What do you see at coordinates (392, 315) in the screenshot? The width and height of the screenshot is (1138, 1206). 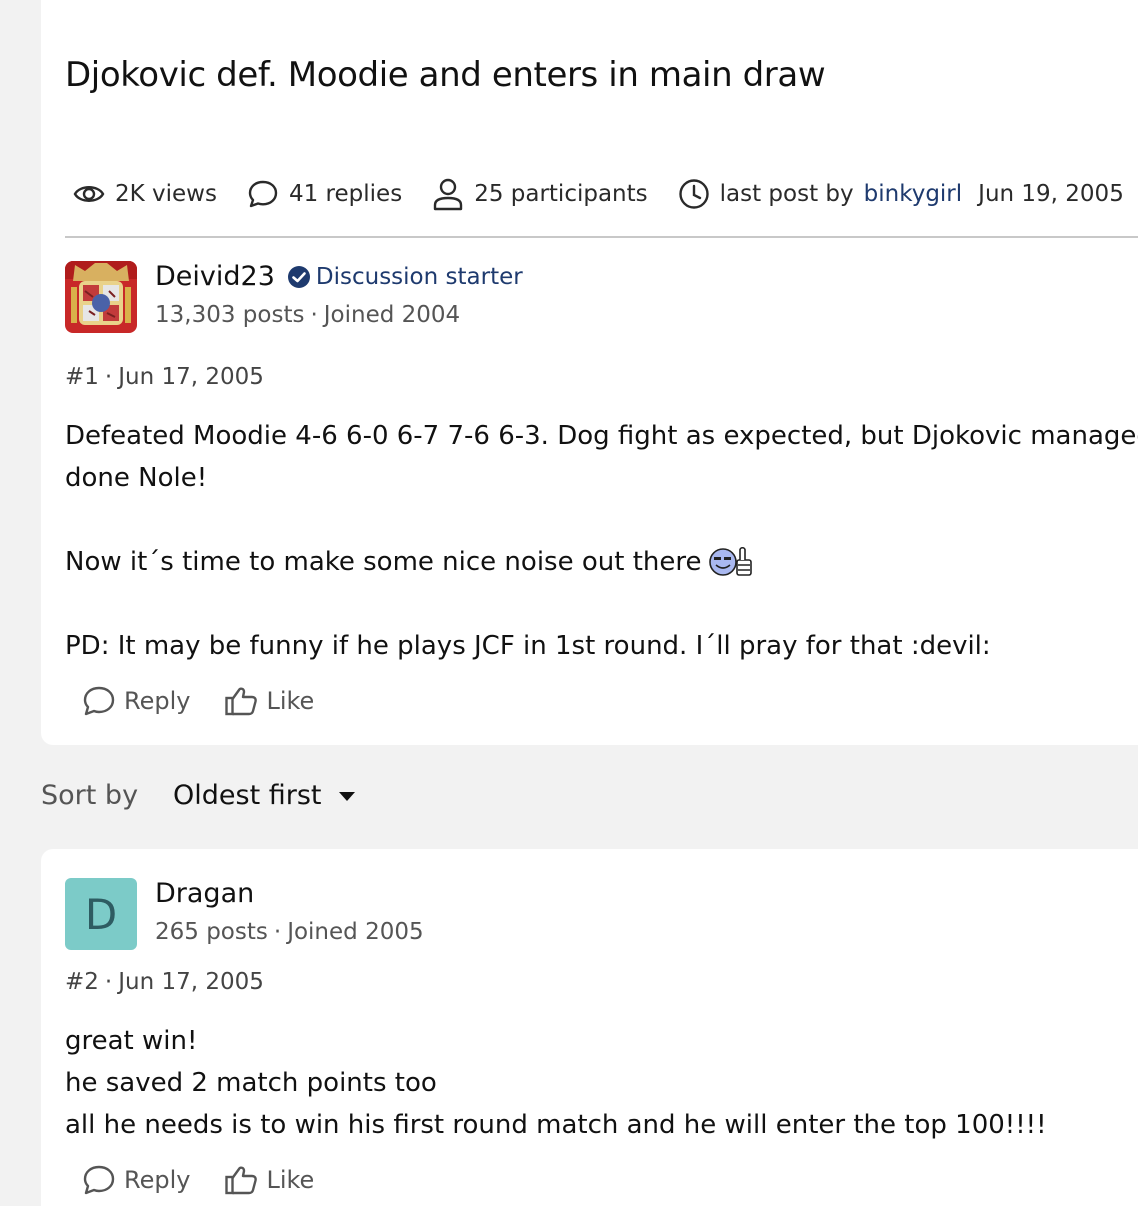 I see `joined-date: Joined 2004` at bounding box center [392, 315].